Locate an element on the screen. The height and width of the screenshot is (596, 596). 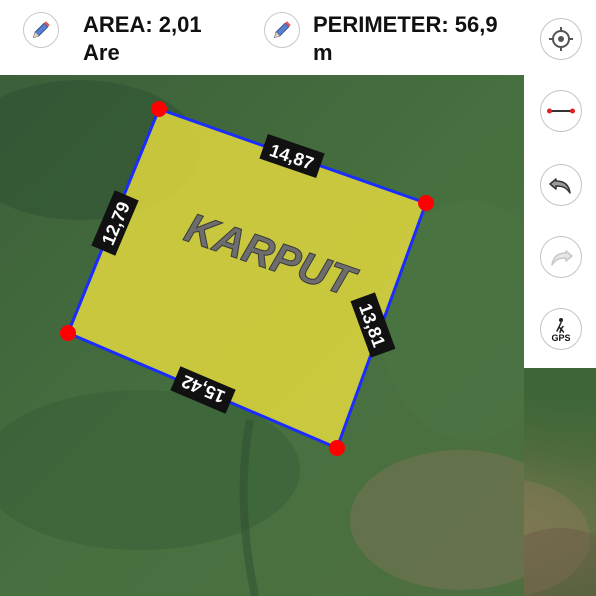
undo-icon is located at coordinates (560, 186).